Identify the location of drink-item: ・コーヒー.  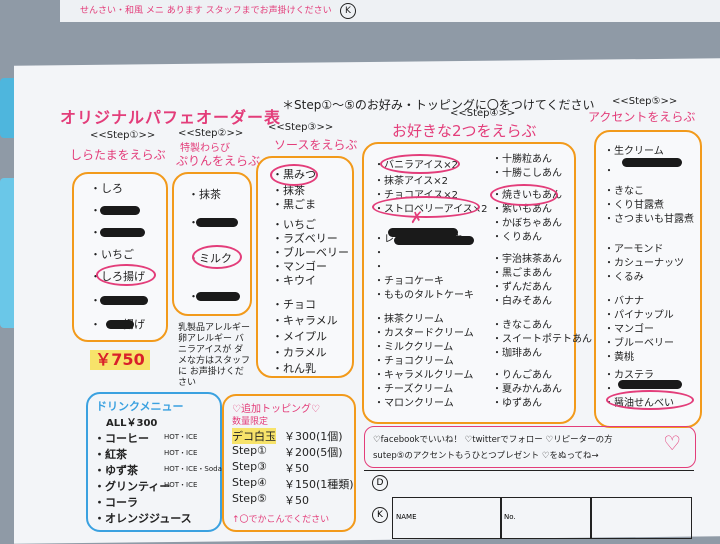
(121, 438).